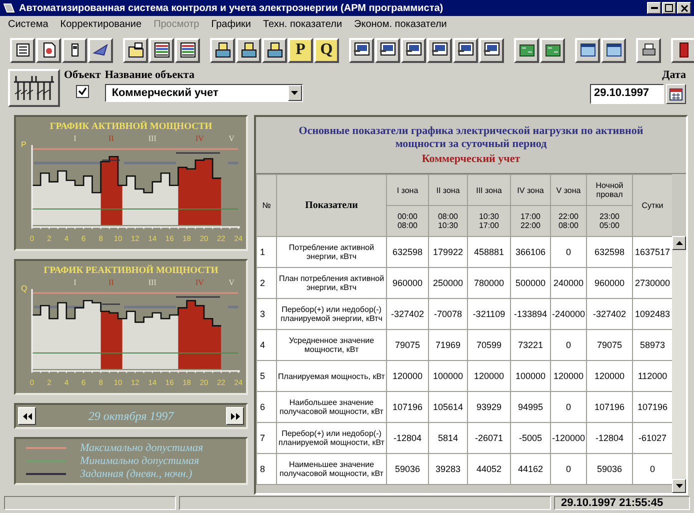 The height and width of the screenshot is (513, 694). I want to click on scroll-down-icon, so click(679, 486).